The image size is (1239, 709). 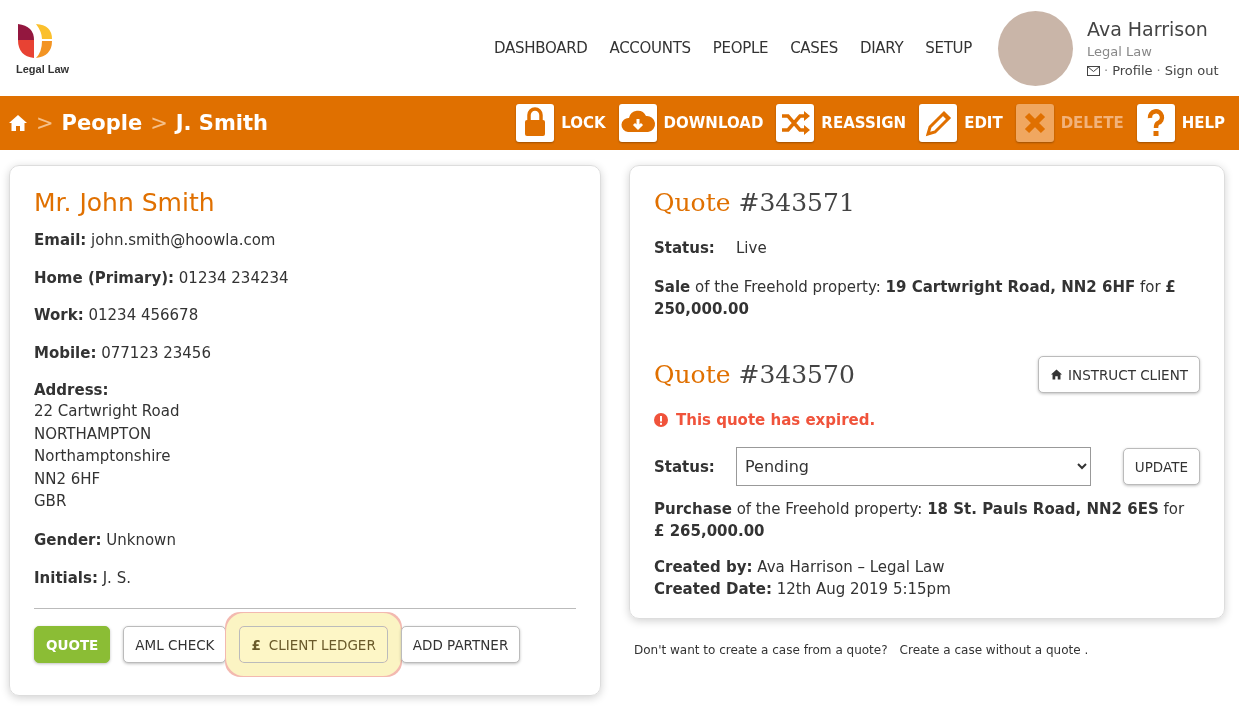 What do you see at coordinates (915, 298) in the screenshot?
I see `quote-description: Sale of the Freehold property: 19 Cartwright Road, NN2 6HF for £ 250,000.00` at bounding box center [915, 298].